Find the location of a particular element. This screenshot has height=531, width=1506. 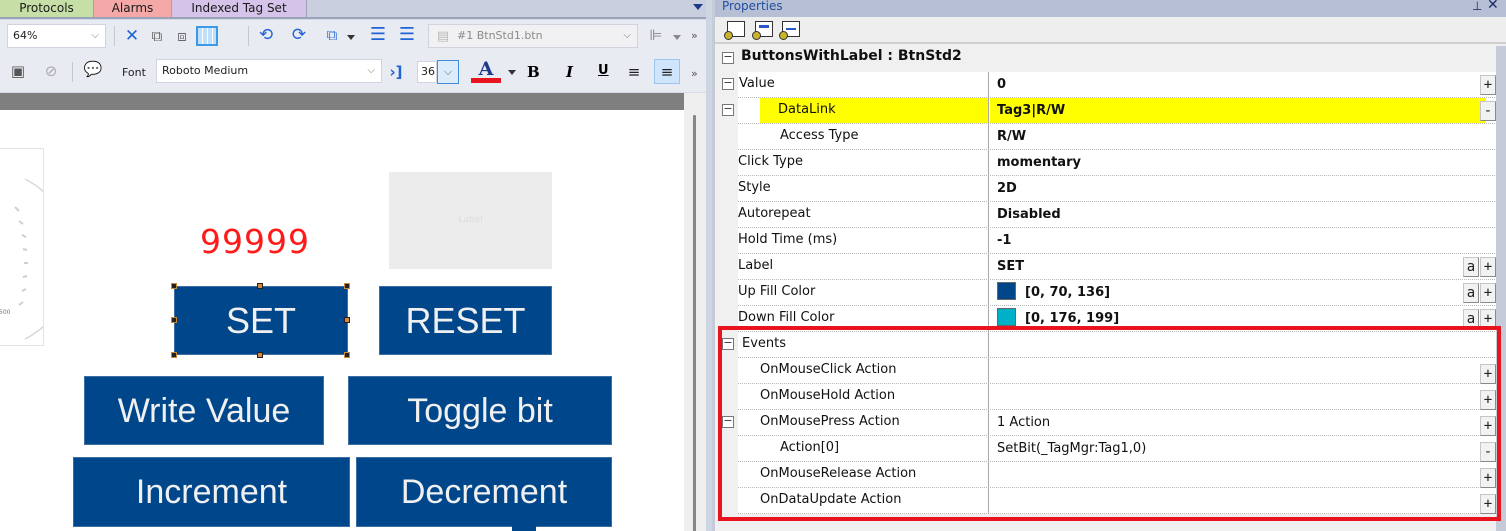

property-value: R/W is located at coordinates (1235, 136).